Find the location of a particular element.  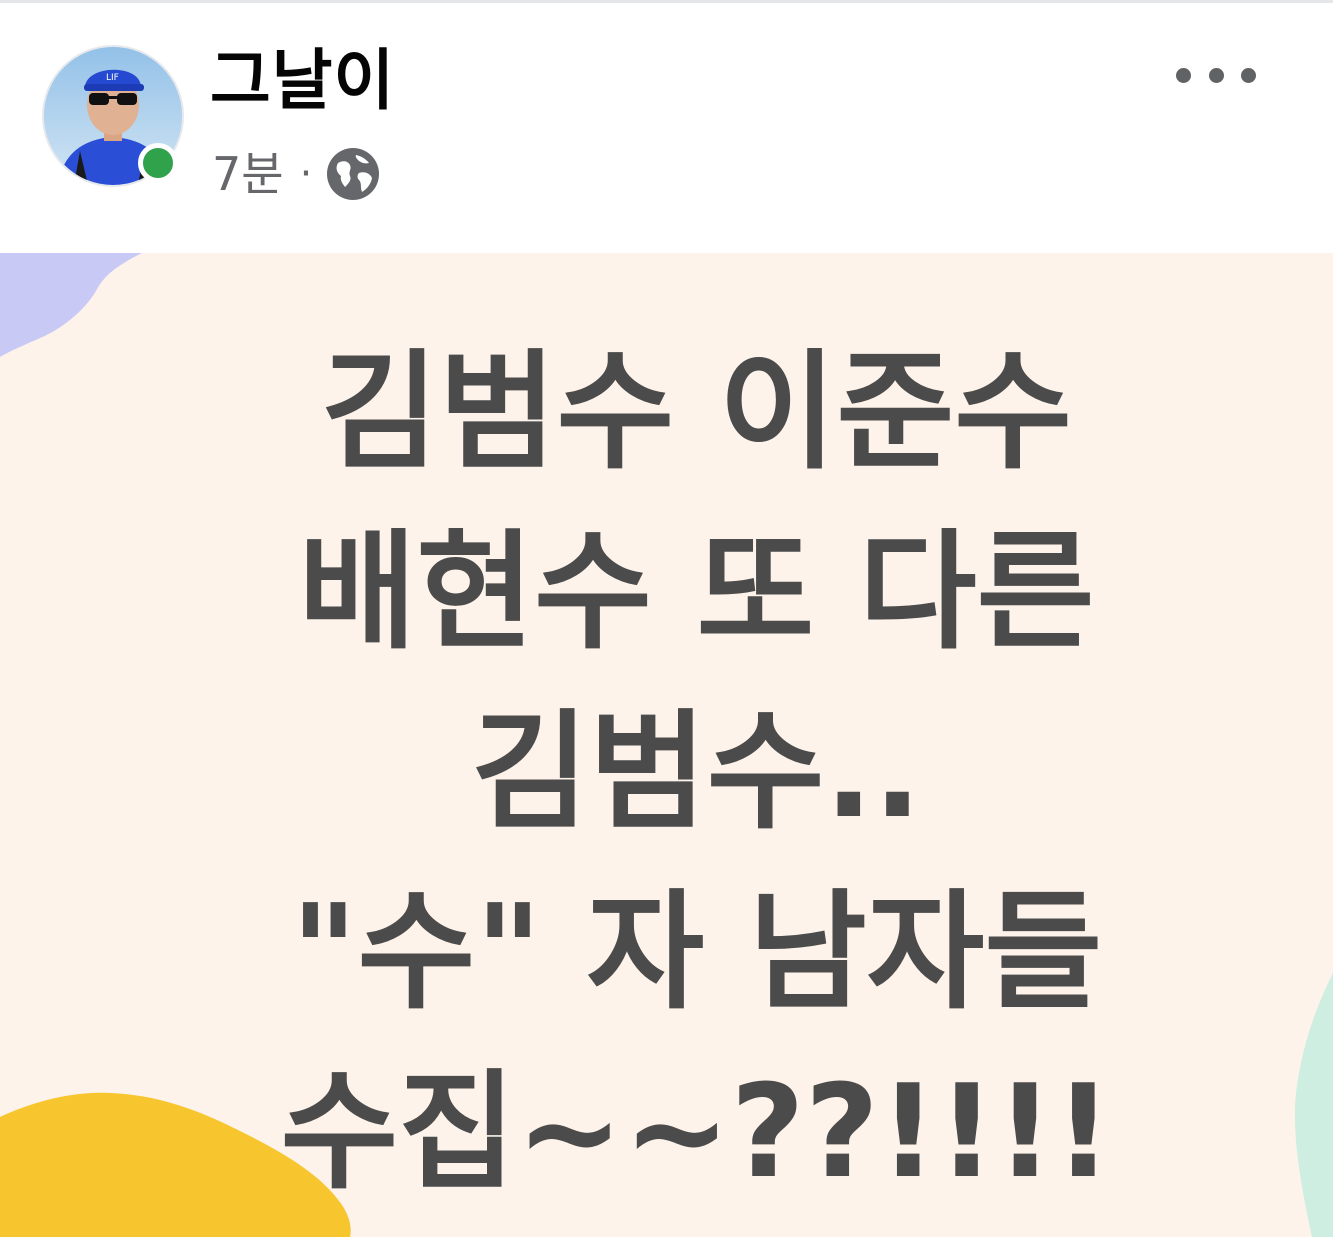

post-text-line: 김범수.. is located at coordinates (696, 772).